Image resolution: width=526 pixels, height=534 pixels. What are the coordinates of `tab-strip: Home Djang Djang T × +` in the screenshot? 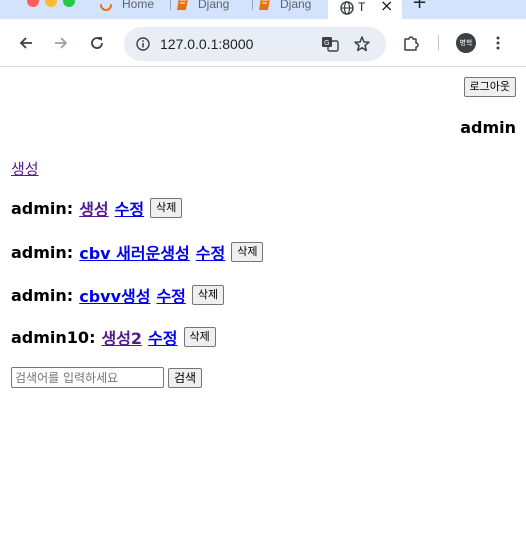 It's located at (263, 9).